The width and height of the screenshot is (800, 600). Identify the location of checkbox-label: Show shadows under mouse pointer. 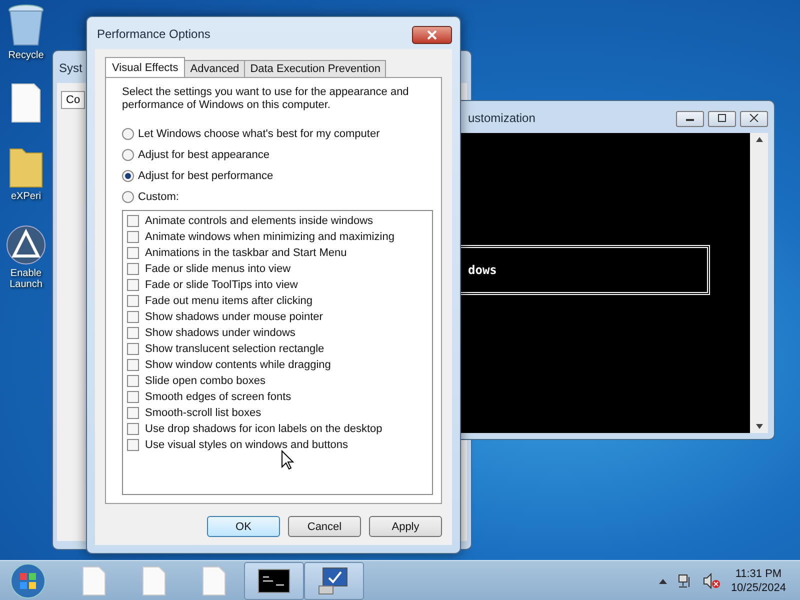
(234, 317).